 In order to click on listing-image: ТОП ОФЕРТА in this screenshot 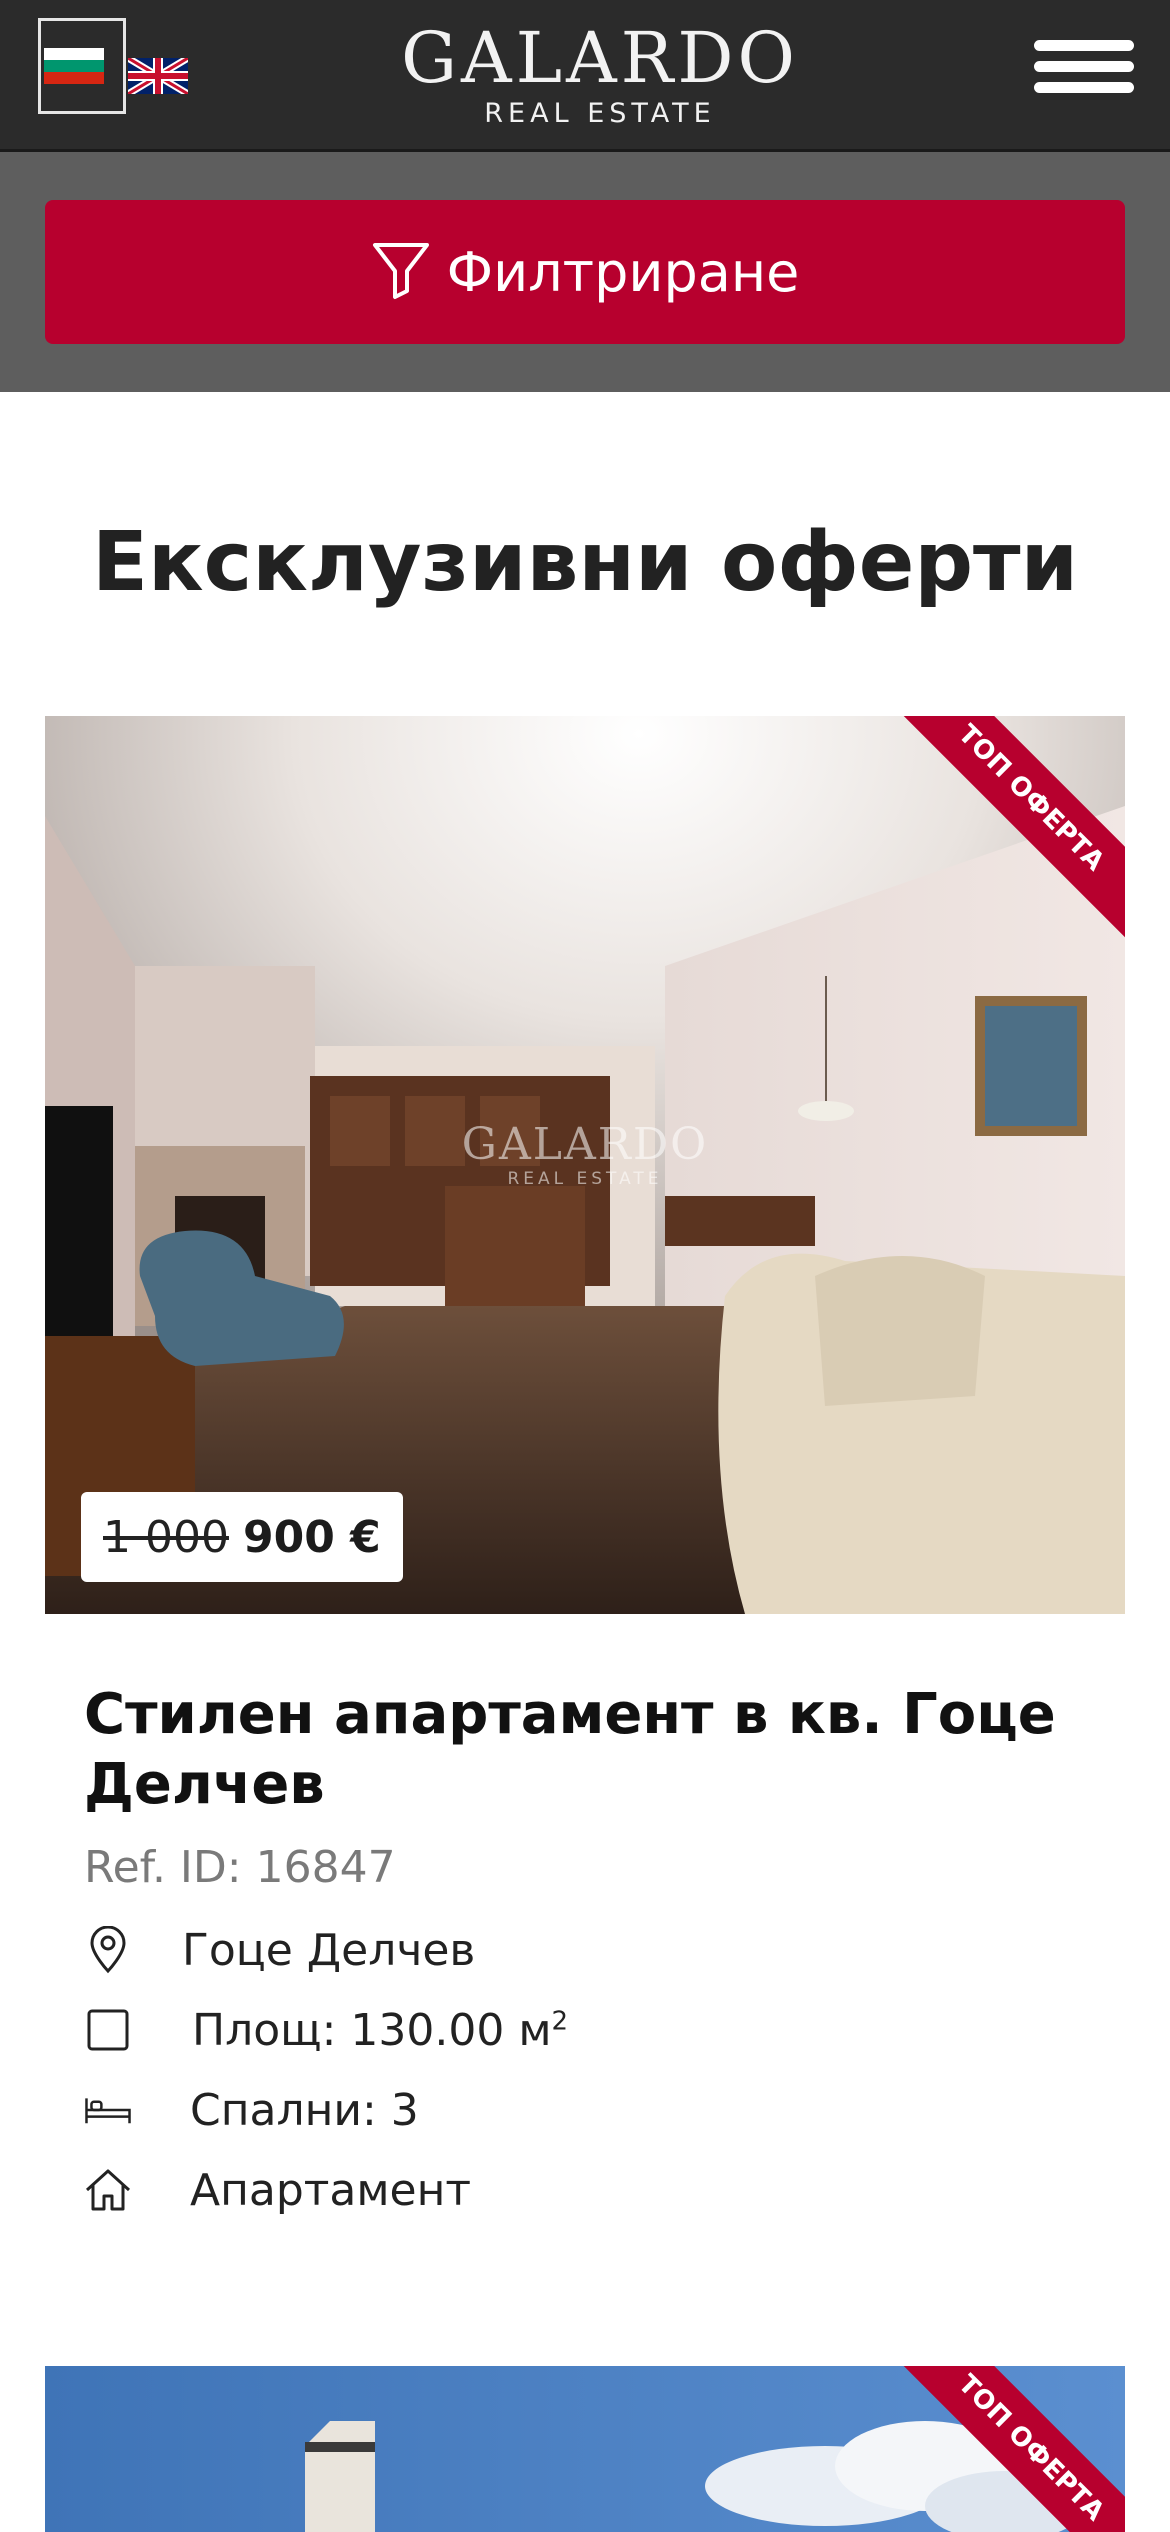, I will do `click(585, 2449)`.